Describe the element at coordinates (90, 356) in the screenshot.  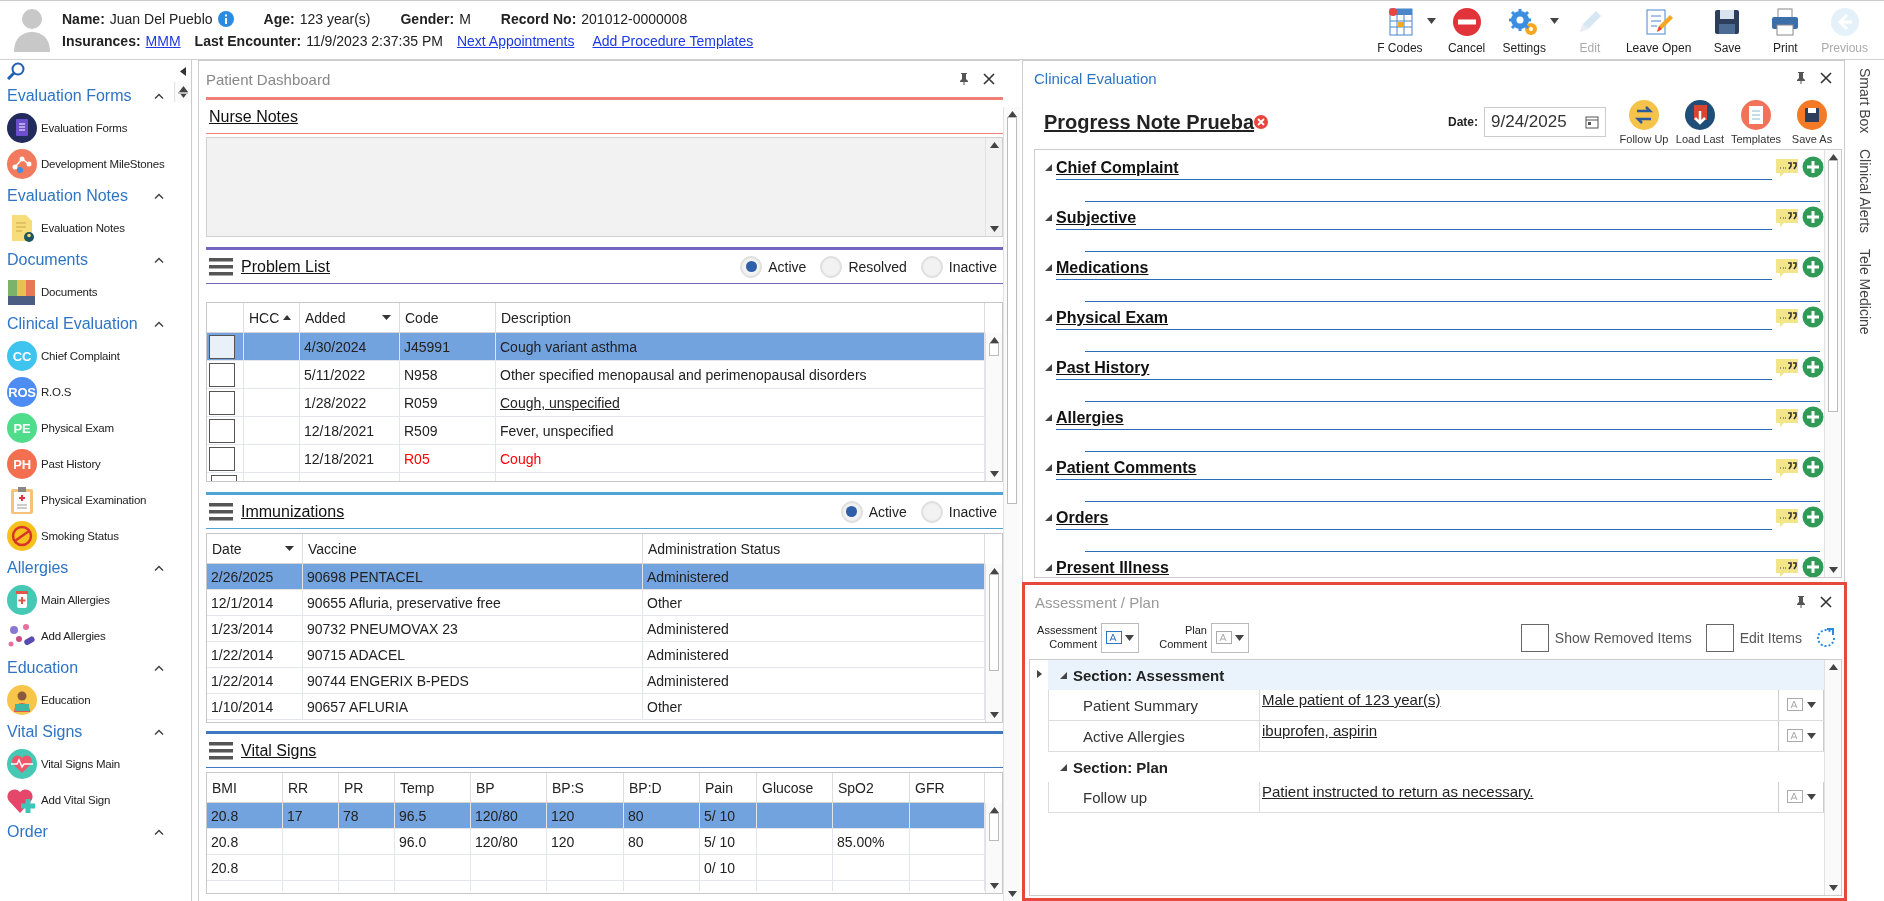
I see `nav-item: CC Chief Complaint` at that location.